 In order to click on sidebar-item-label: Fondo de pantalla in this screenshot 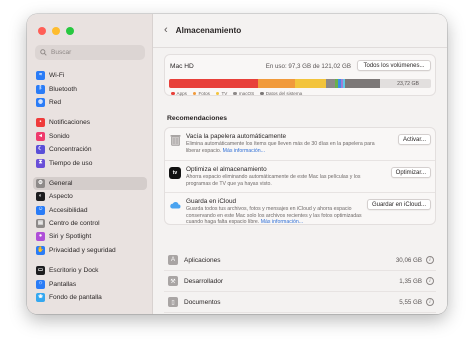, I will do `click(75, 298)`.